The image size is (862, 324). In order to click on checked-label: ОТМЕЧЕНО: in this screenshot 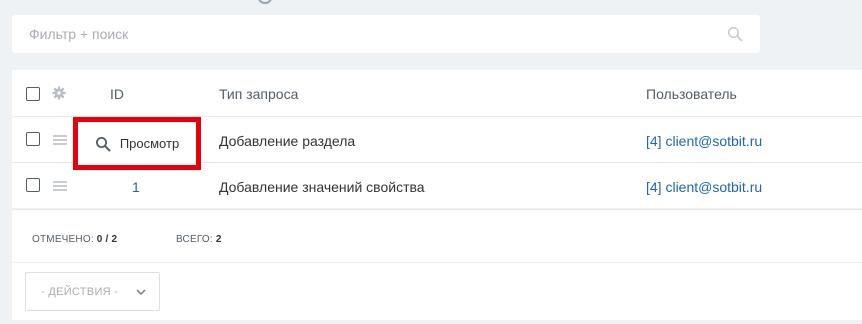, I will do `click(63, 239)`.